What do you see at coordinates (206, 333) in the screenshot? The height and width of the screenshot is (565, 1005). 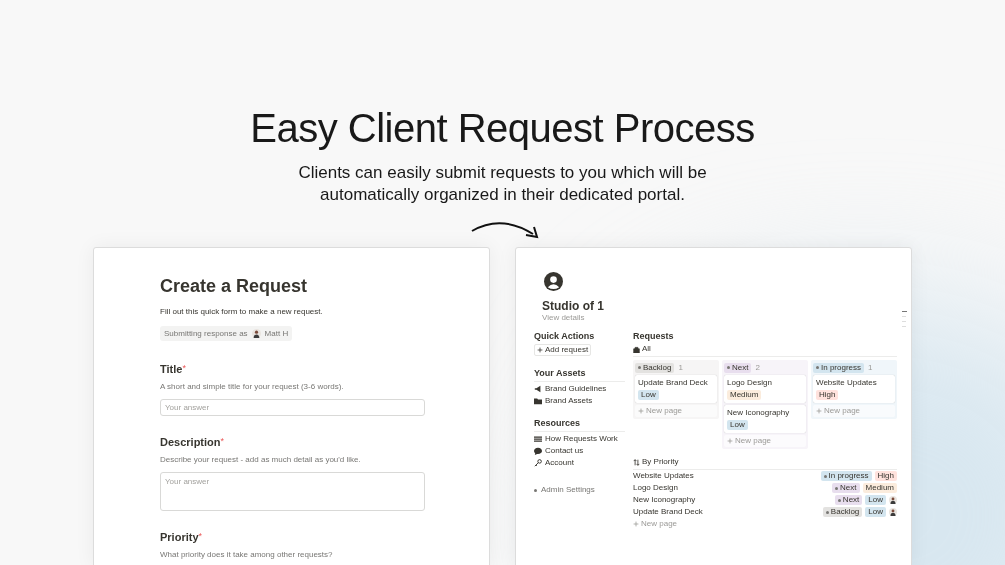 I see `respondent-label: Submitting response as` at bounding box center [206, 333].